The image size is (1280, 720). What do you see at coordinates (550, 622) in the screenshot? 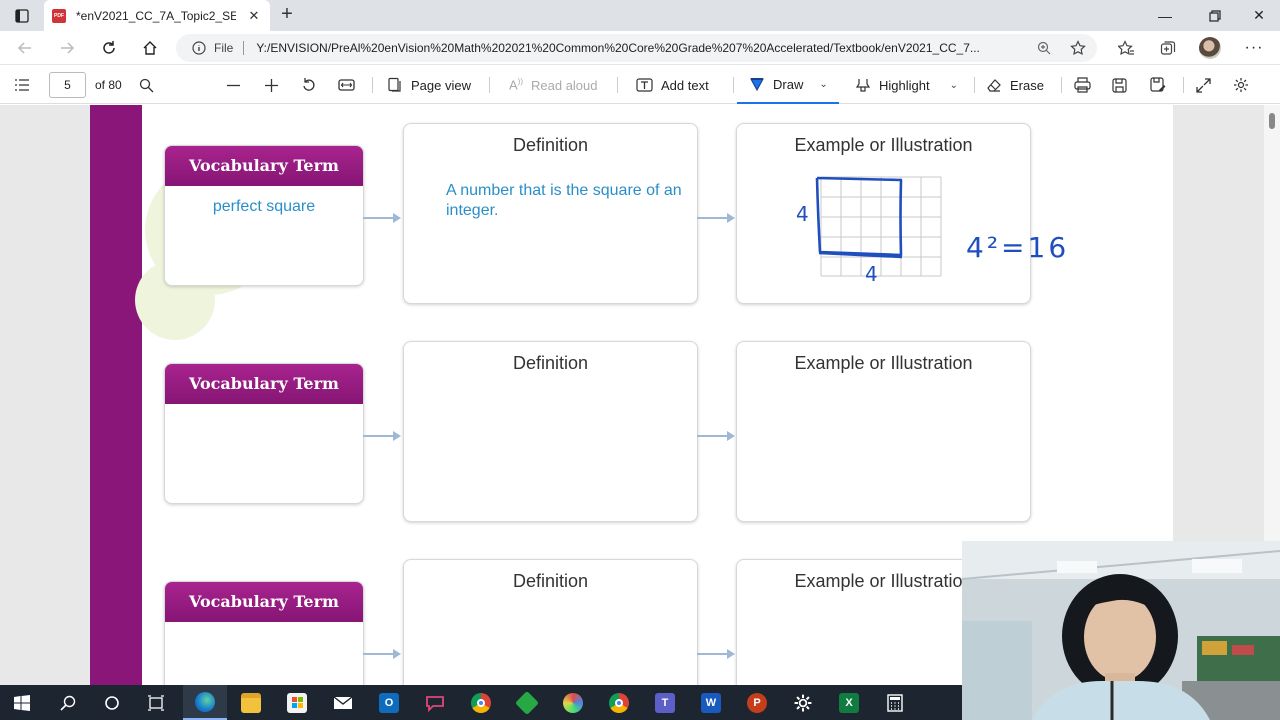
I see `definition-box: Definition` at bounding box center [550, 622].